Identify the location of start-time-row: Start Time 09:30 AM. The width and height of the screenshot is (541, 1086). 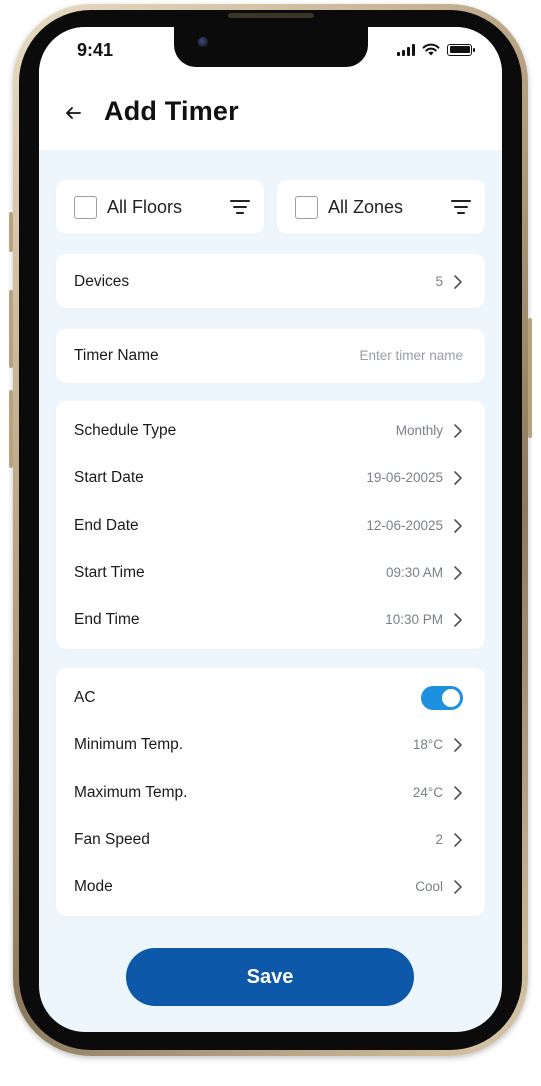
(270, 572).